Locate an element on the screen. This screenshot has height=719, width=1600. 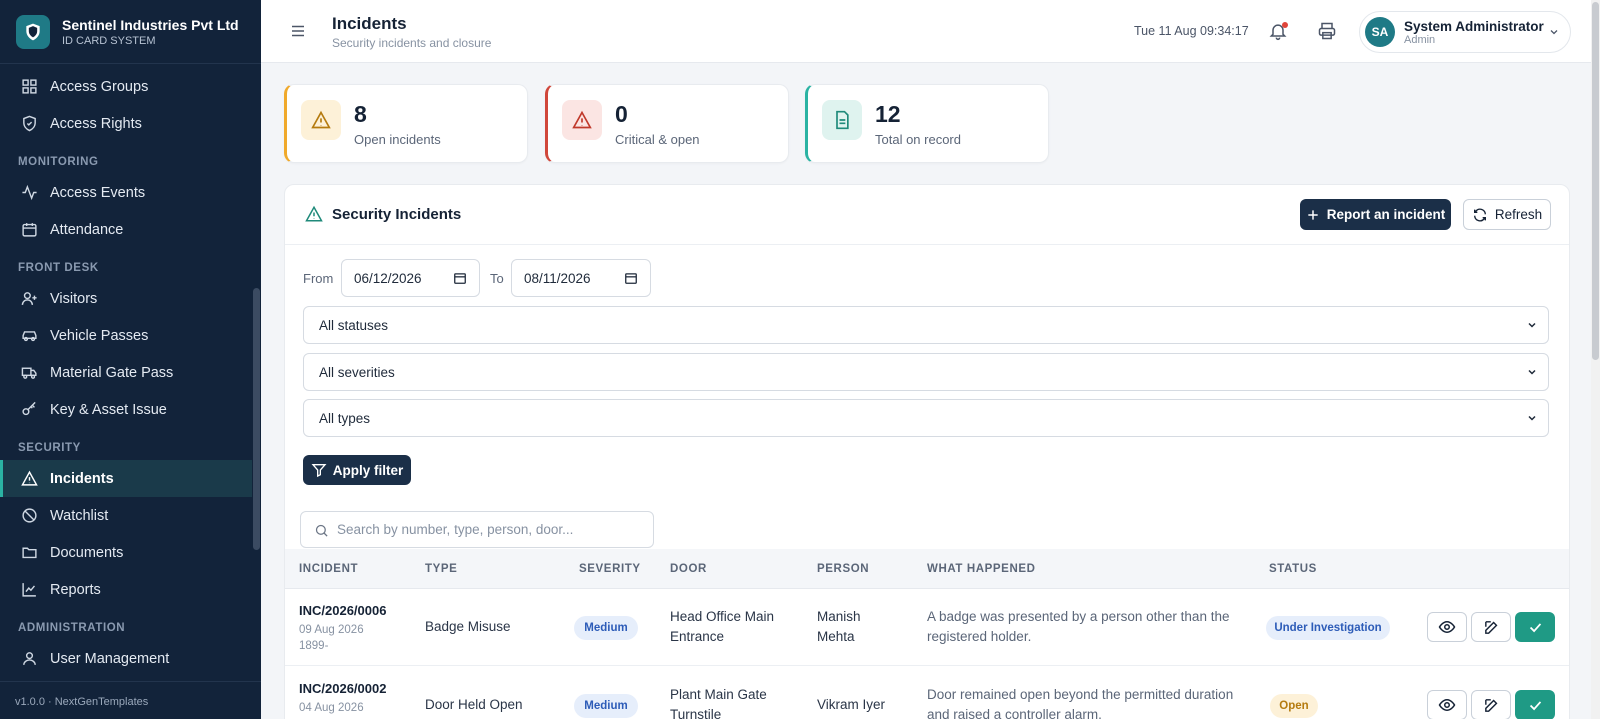
incident-id: INC/2026/0006 is located at coordinates (342, 610).